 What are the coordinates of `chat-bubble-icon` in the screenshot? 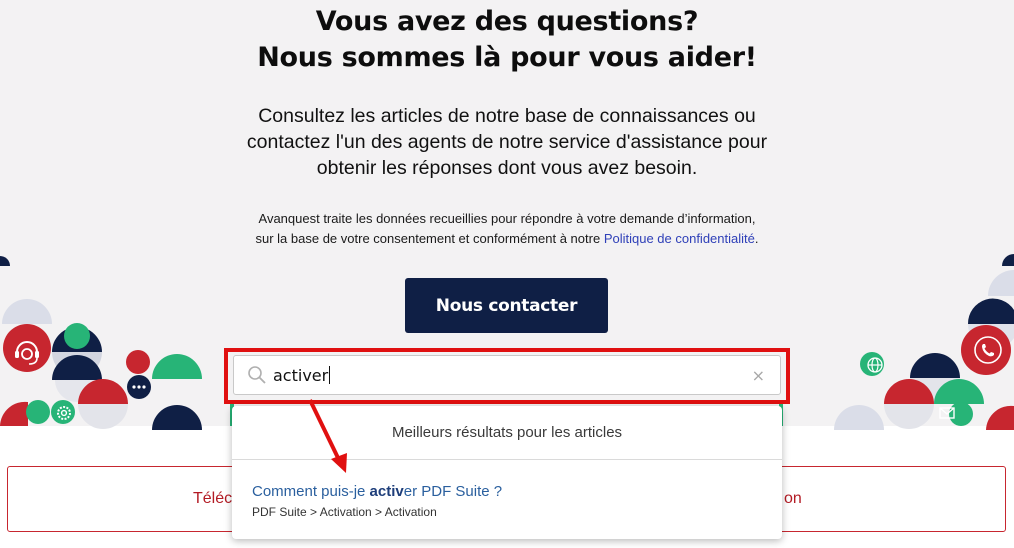 It's located at (139, 389).